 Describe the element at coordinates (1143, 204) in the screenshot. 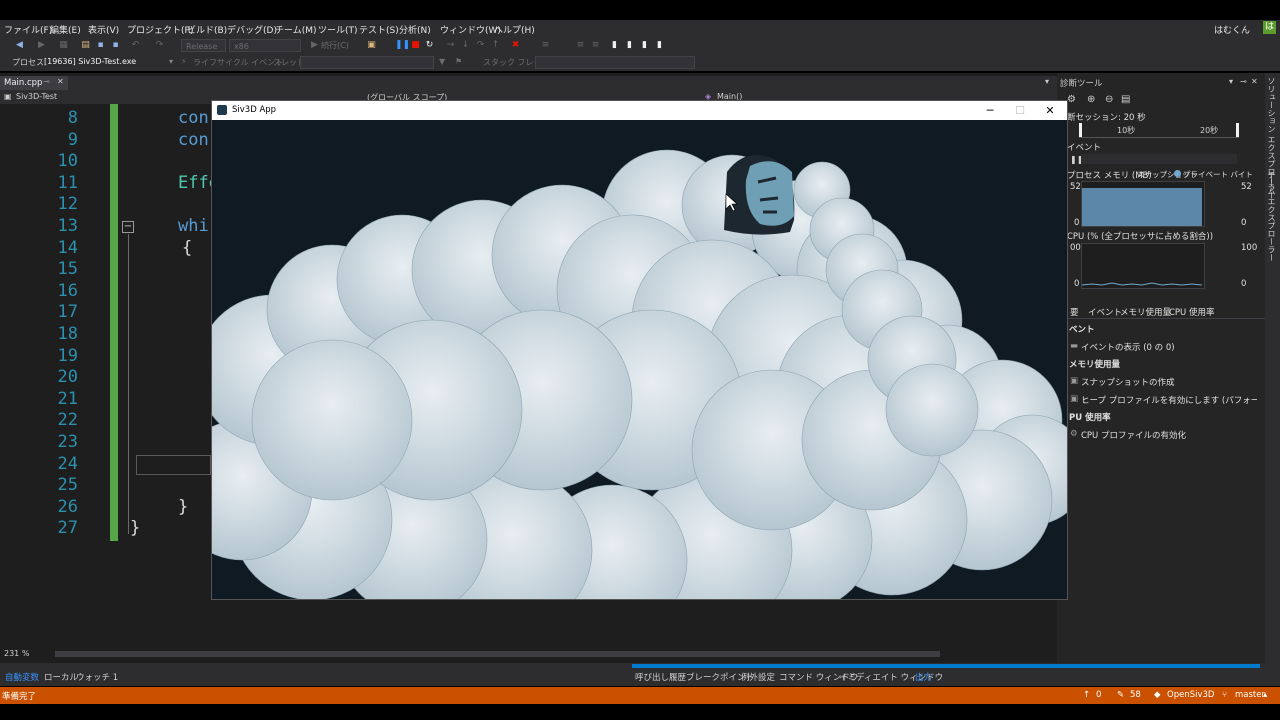

I see `memory-graph` at that location.